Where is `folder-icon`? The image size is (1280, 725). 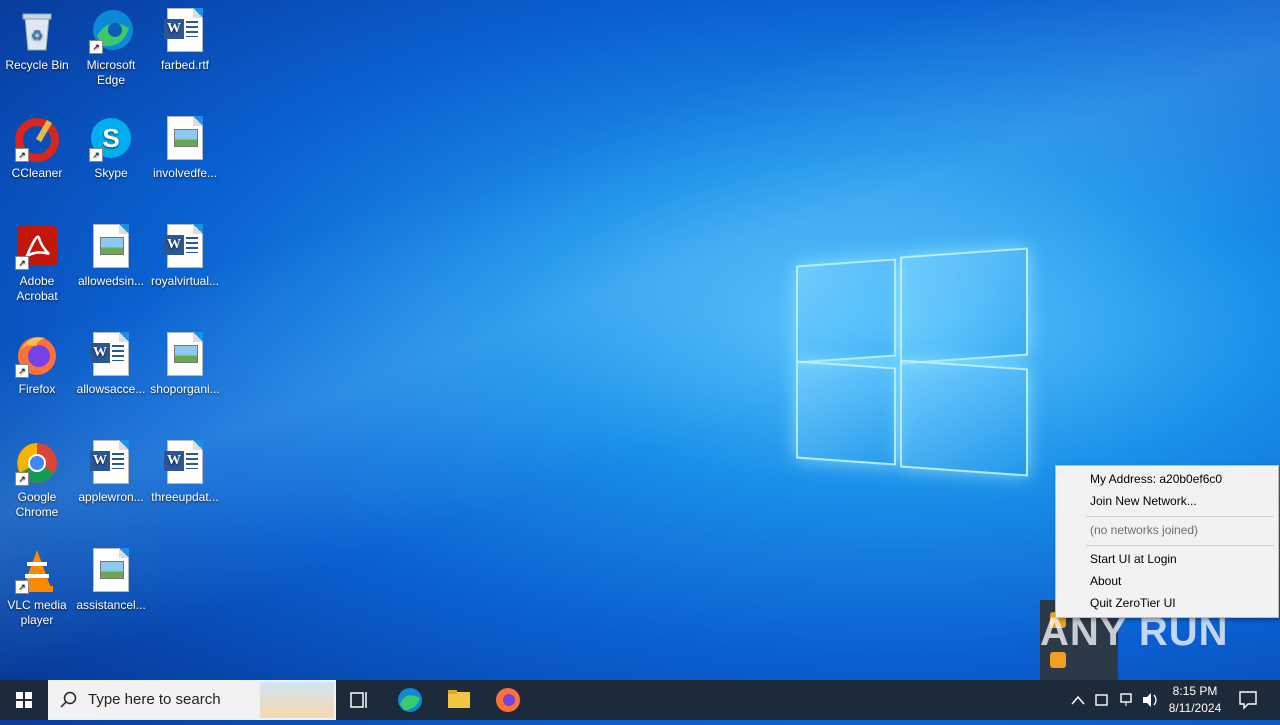 folder-icon is located at coordinates (459, 699).